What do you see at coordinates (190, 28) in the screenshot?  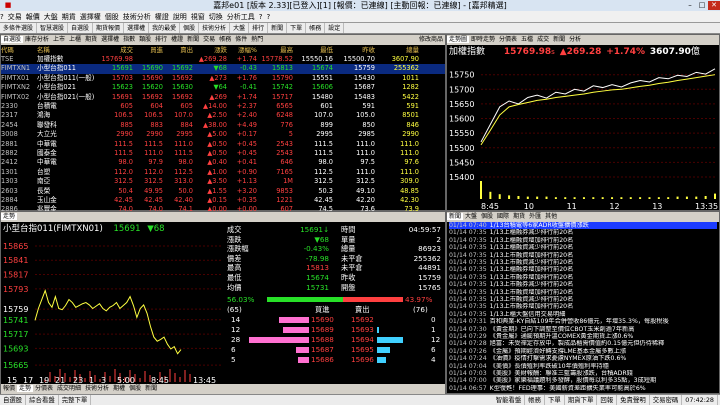 I see `toolbar-button: 個股` at bounding box center [190, 28].